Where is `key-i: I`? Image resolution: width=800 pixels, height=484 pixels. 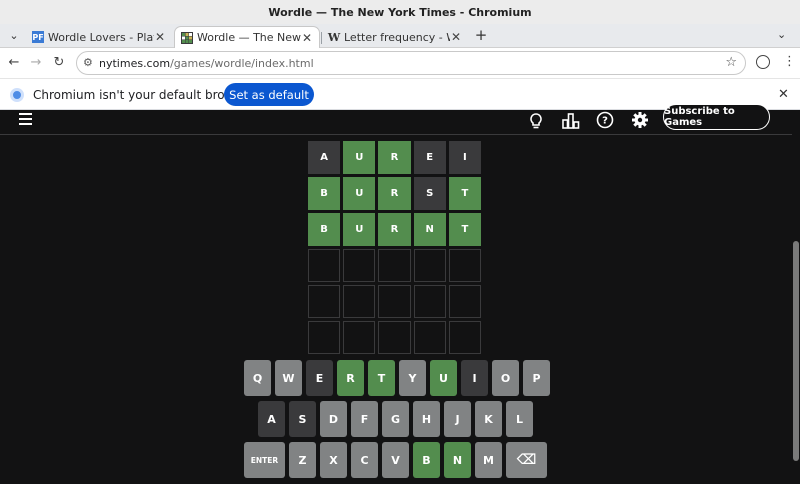
key-i: I is located at coordinates (474, 378).